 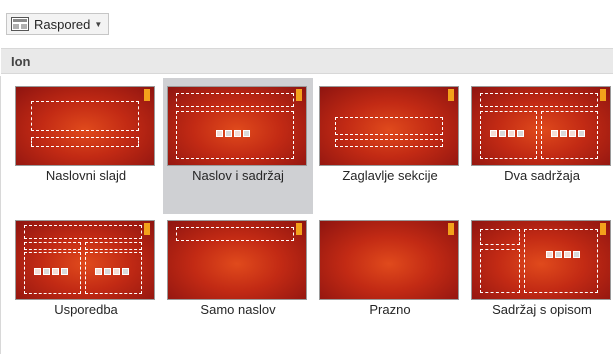 I want to click on theme-group-title: Ion, so click(x=21, y=61).